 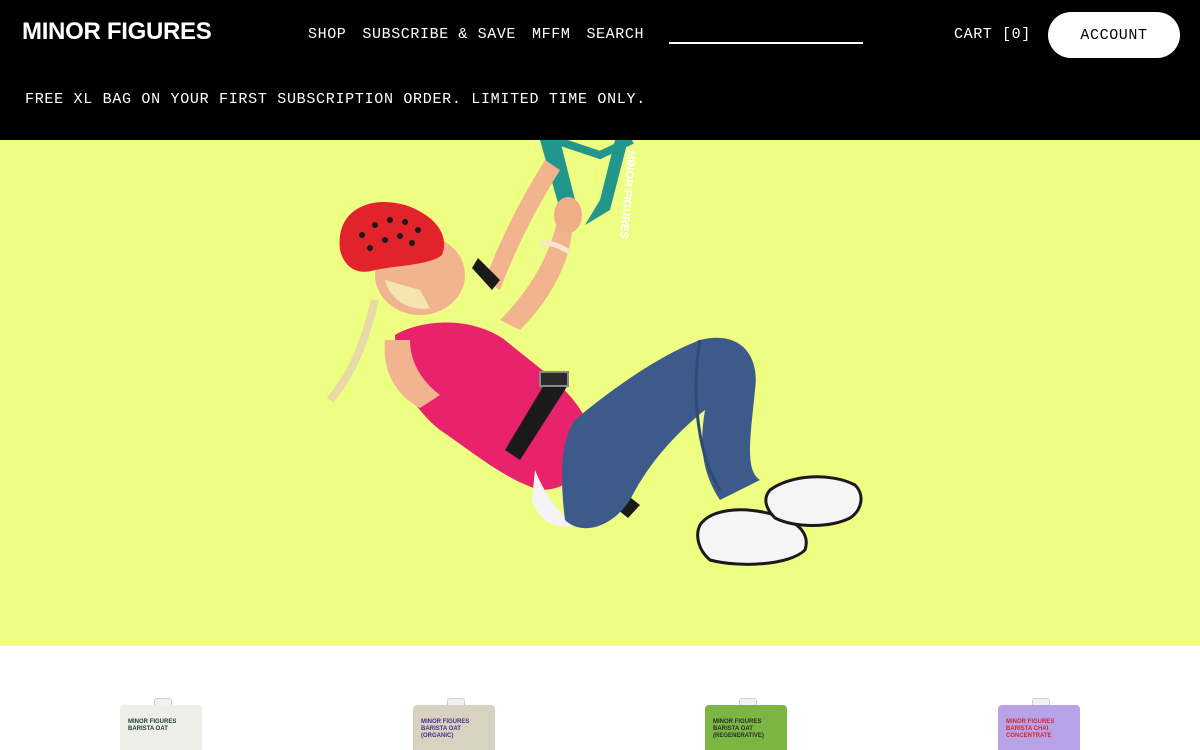 What do you see at coordinates (352, 351) in the screenshot?
I see `hair-braid` at bounding box center [352, 351].